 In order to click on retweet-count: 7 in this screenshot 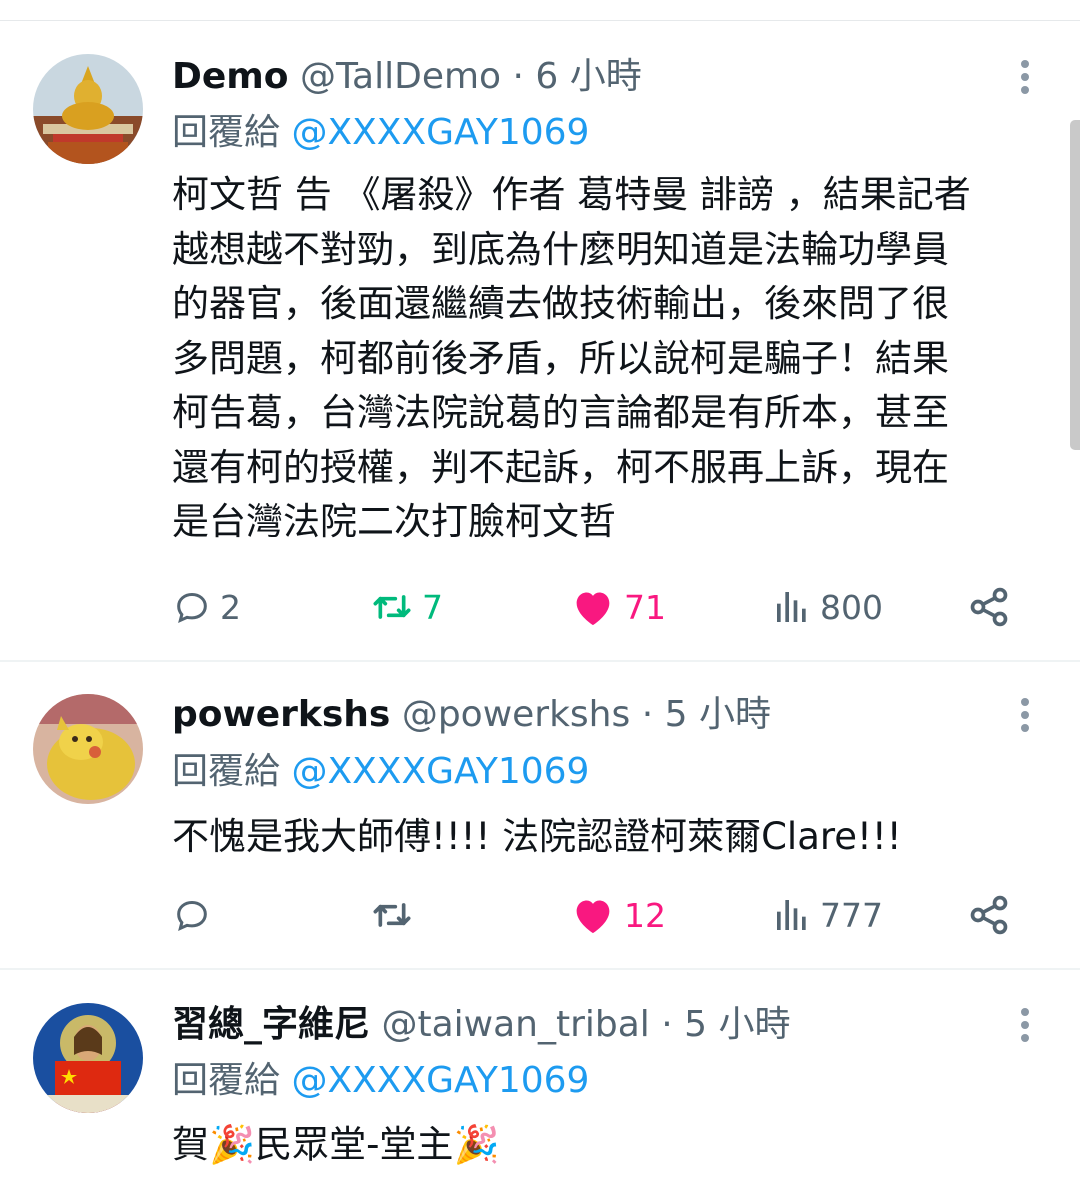, I will do `click(432, 607)`.